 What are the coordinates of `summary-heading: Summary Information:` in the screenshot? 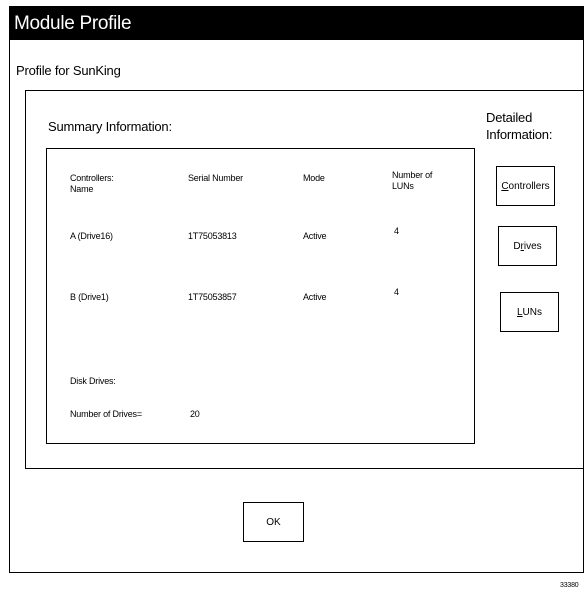 It's located at (110, 126).